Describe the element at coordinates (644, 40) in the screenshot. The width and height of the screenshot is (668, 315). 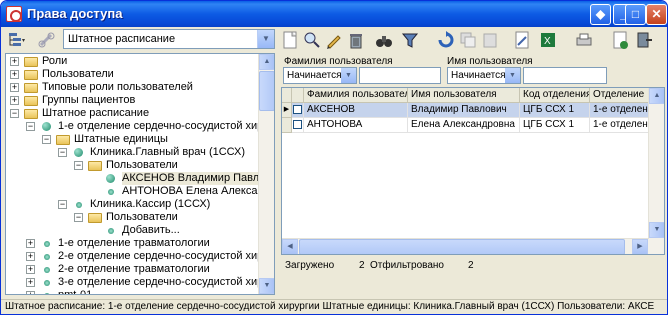
I see `exit-icon` at that location.